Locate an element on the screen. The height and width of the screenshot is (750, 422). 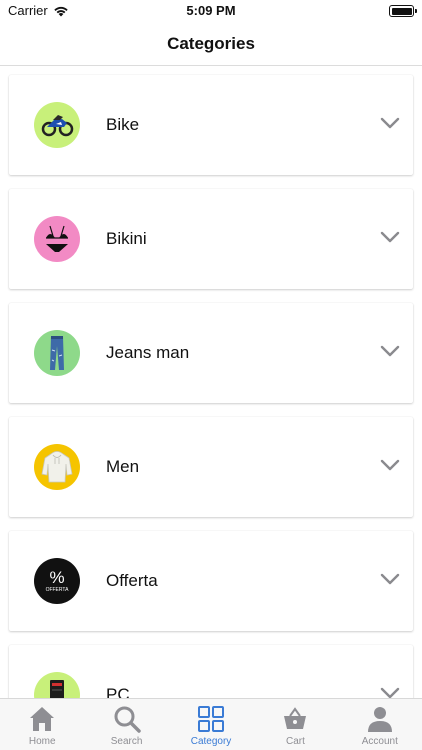
basket-icon is located at coordinates (295, 718).